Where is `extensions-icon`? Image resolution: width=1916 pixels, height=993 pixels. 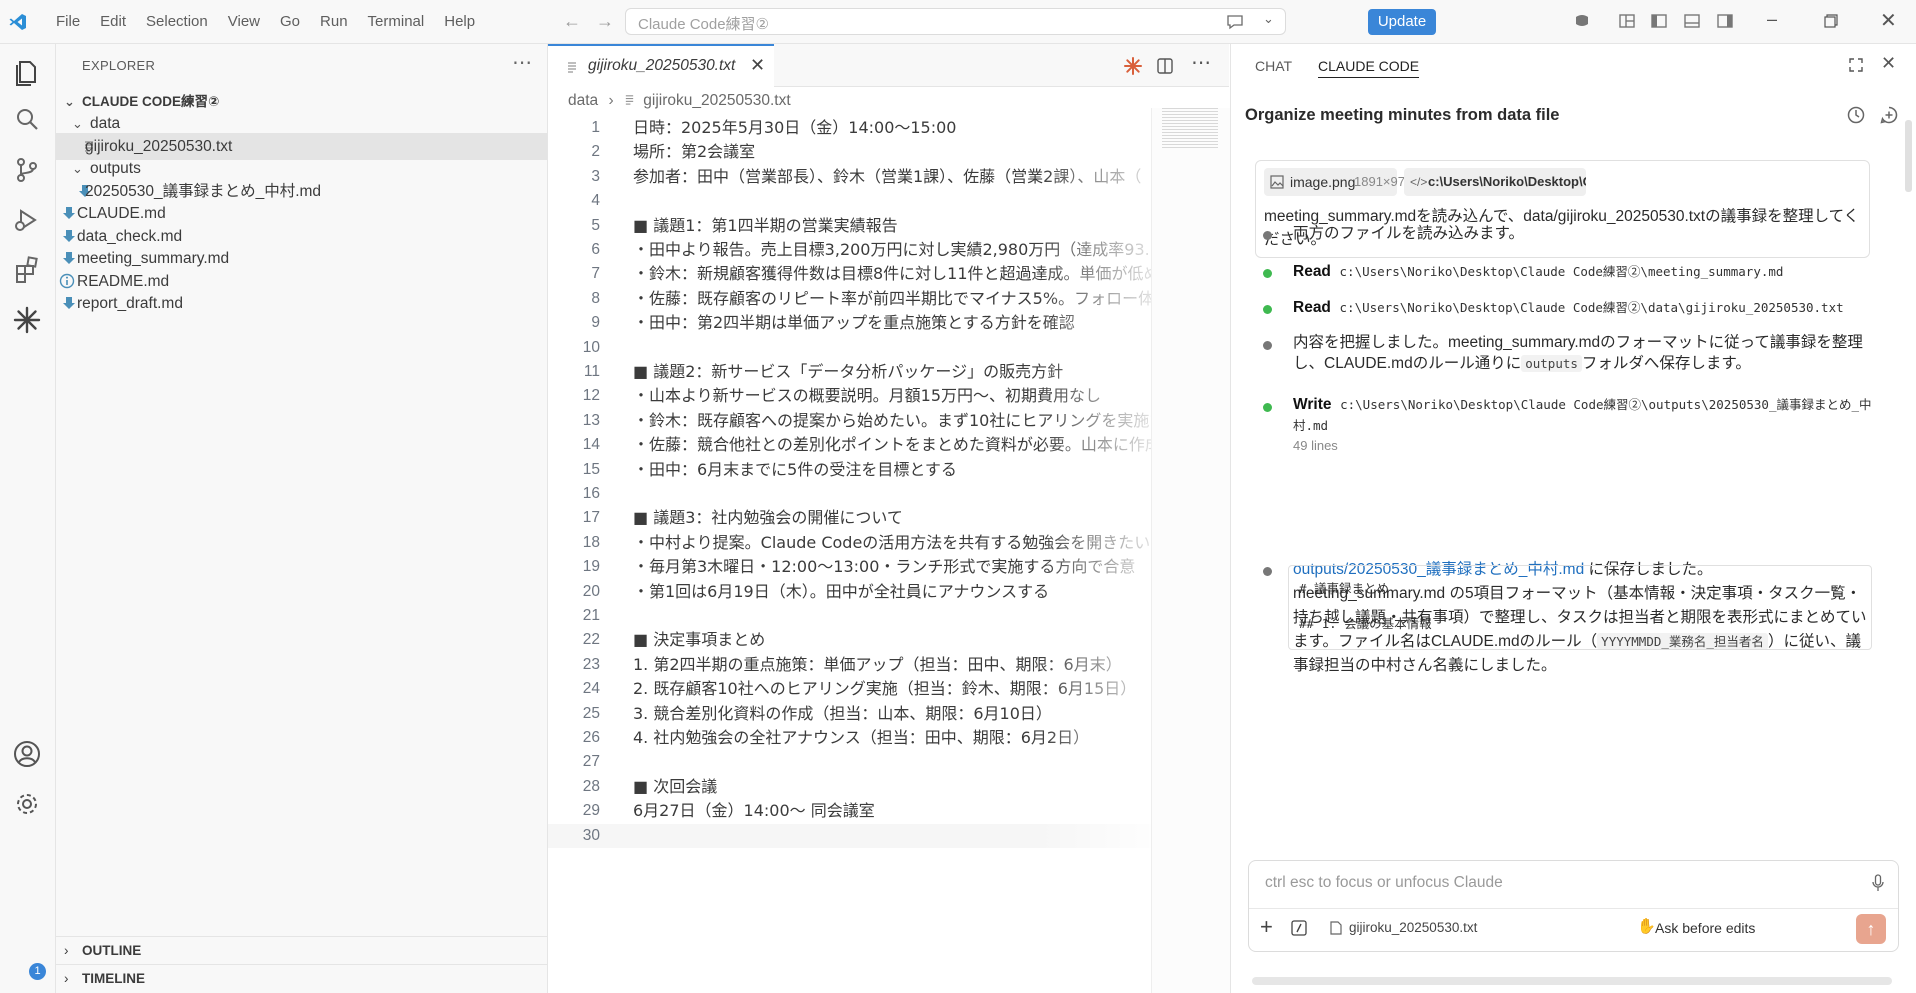 extensions-icon is located at coordinates (27, 270).